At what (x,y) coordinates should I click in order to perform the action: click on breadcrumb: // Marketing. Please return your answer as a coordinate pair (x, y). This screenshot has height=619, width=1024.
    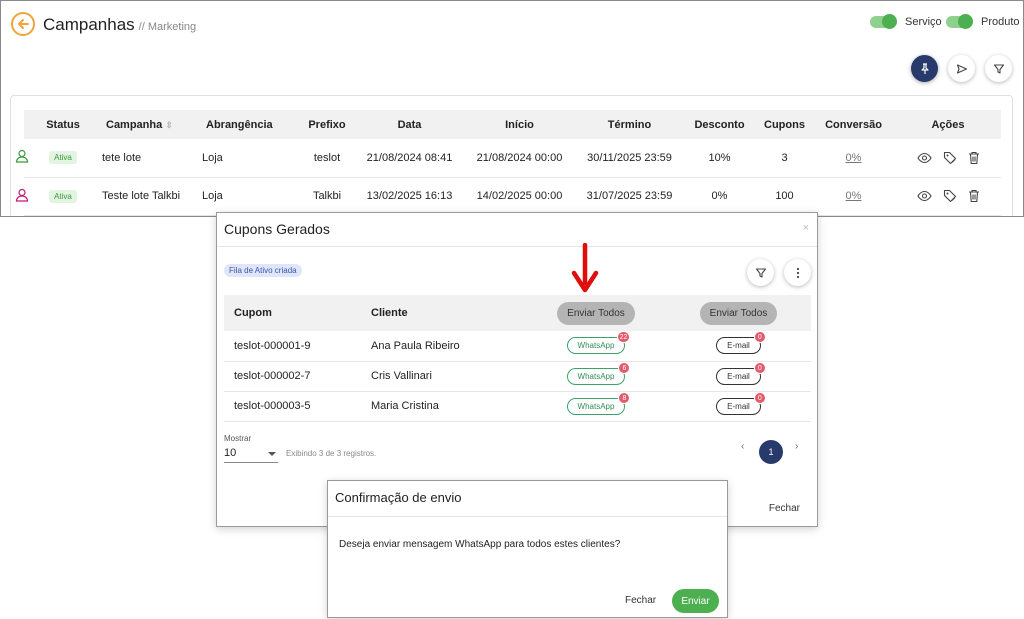
    Looking at the image, I should click on (167, 27).